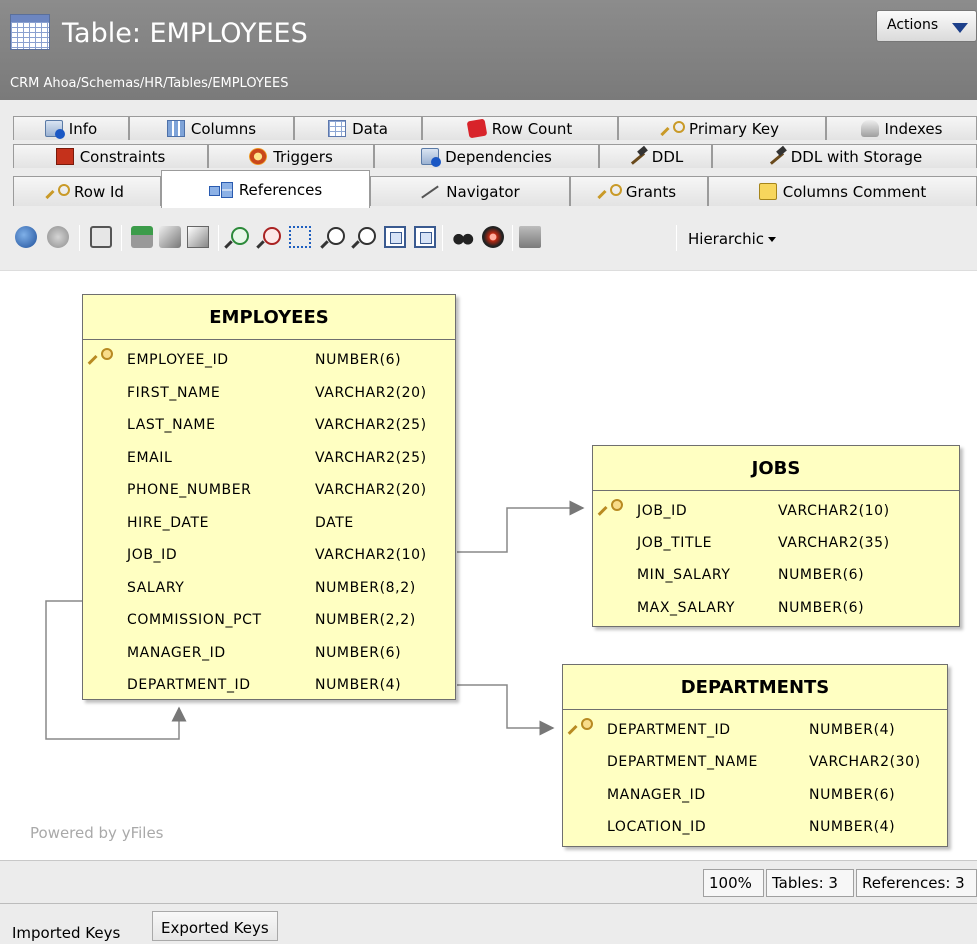 The image size is (977, 944). What do you see at coordinates (58, 237) in the screenshot?
I see `stop-icon` at bounding box center [58, 237].